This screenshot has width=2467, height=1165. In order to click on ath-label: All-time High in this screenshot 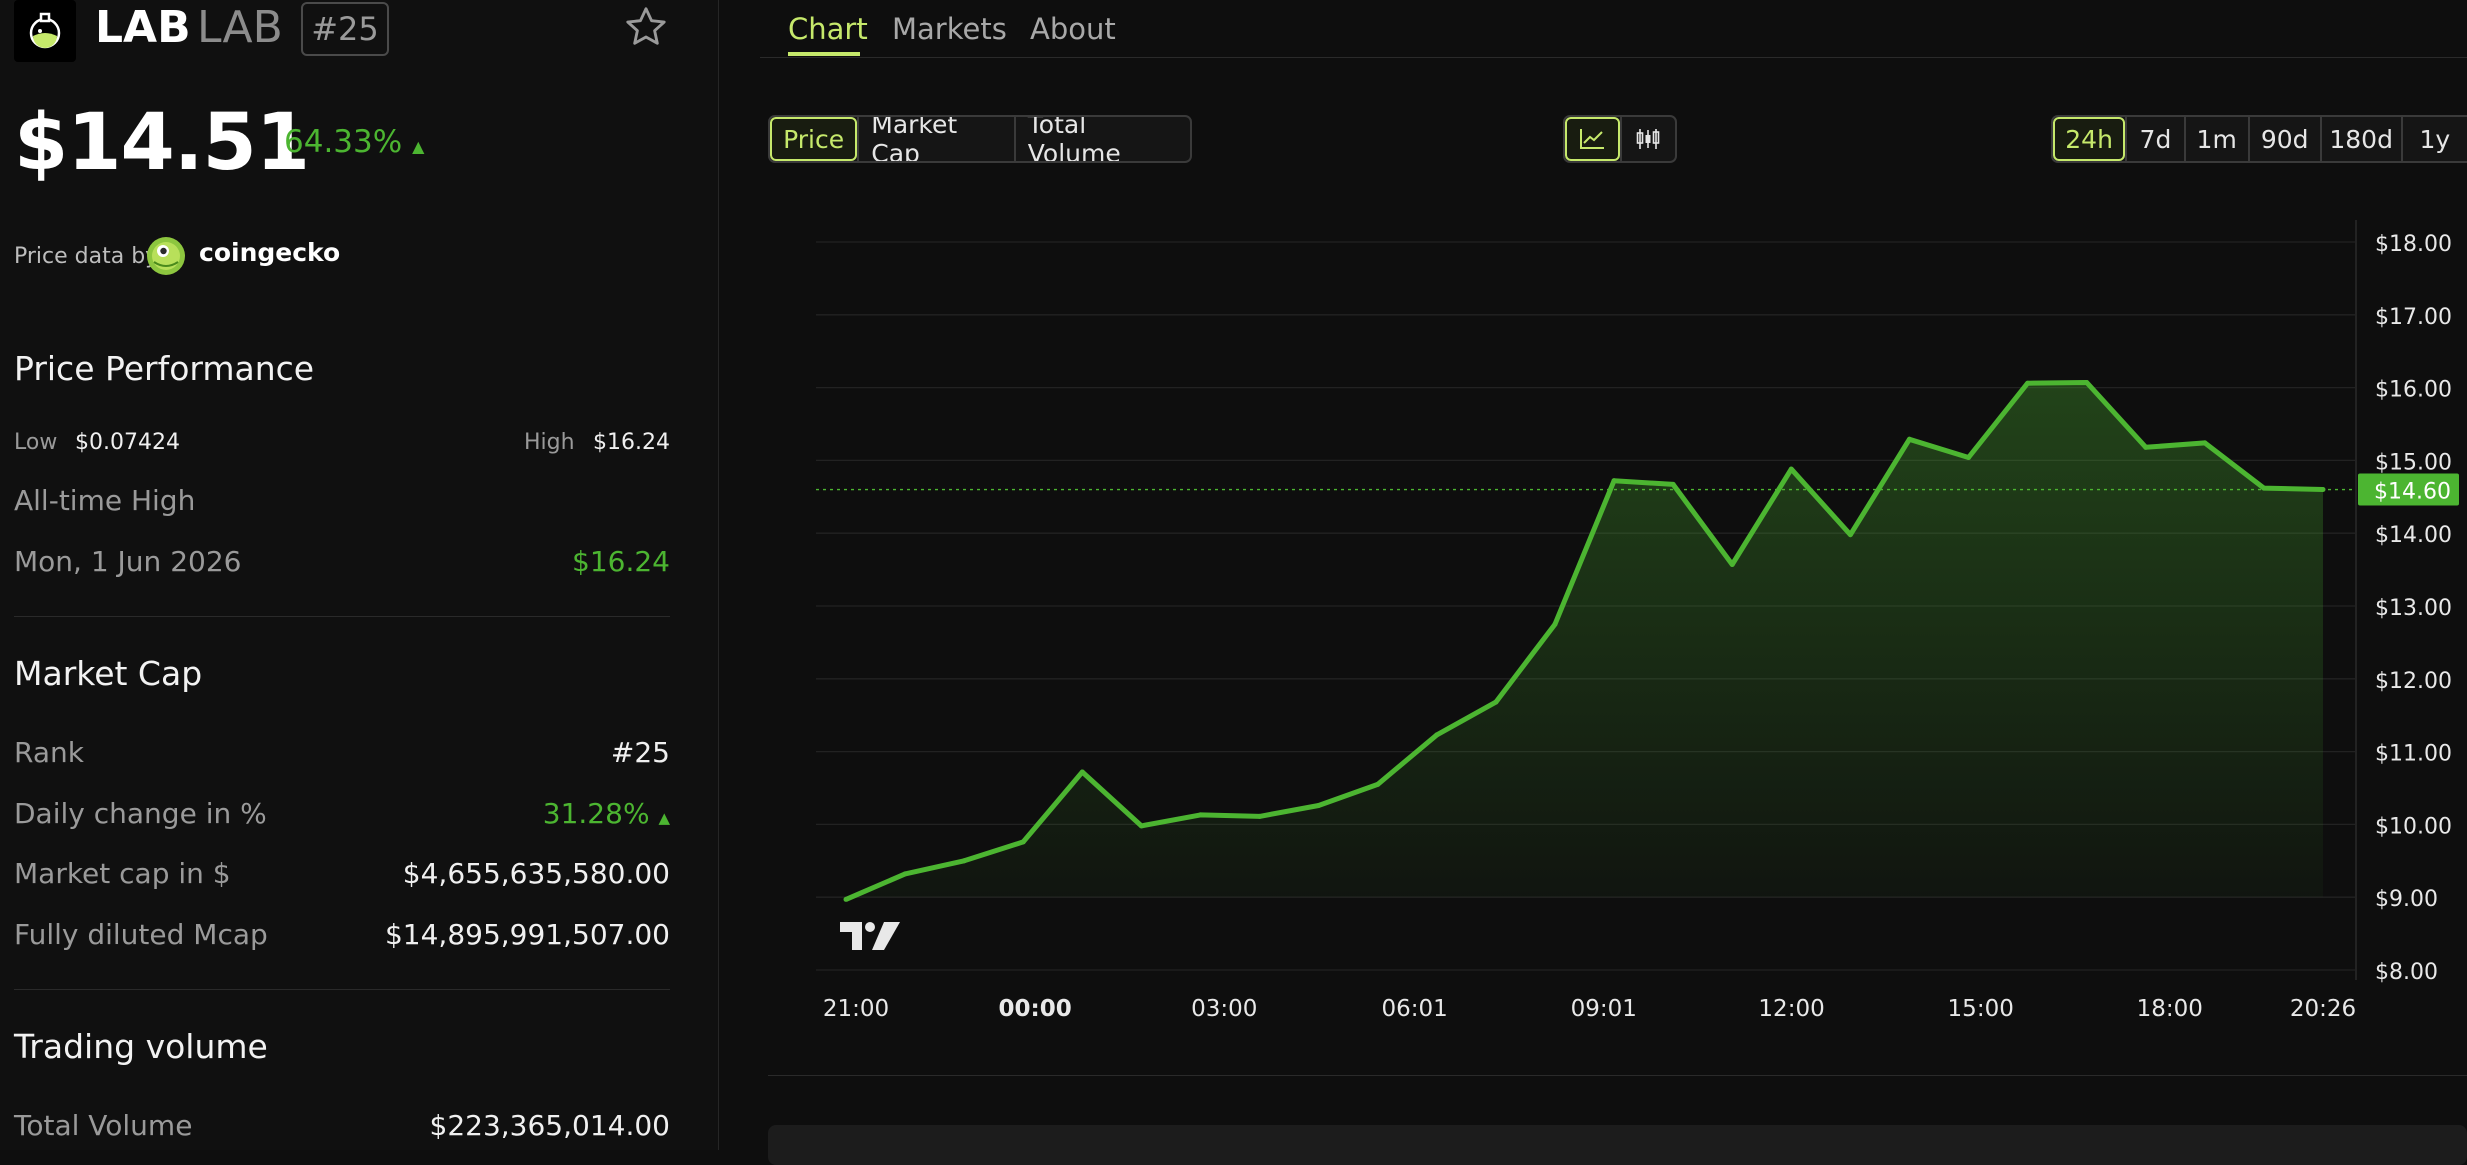, I will do `click(105, 500)`.